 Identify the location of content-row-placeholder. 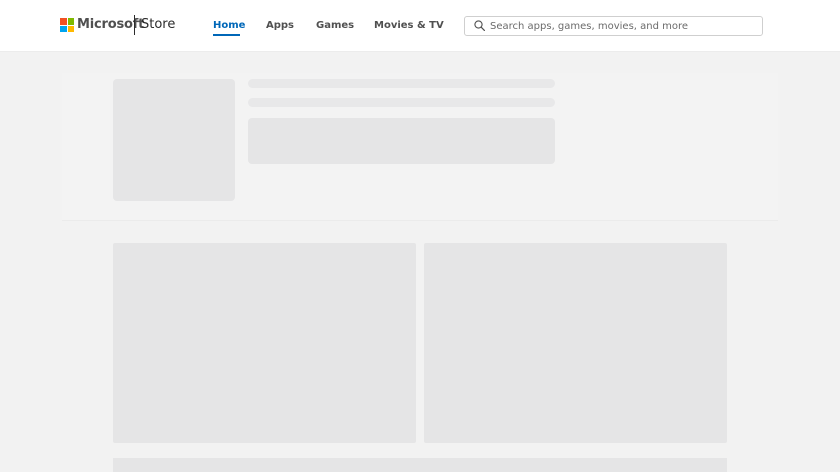
(420, 465).